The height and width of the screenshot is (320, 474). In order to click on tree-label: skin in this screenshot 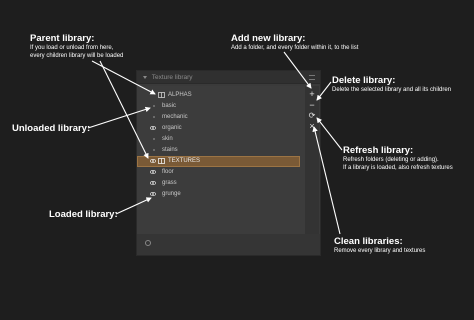, I will do `click(167, 139)`.